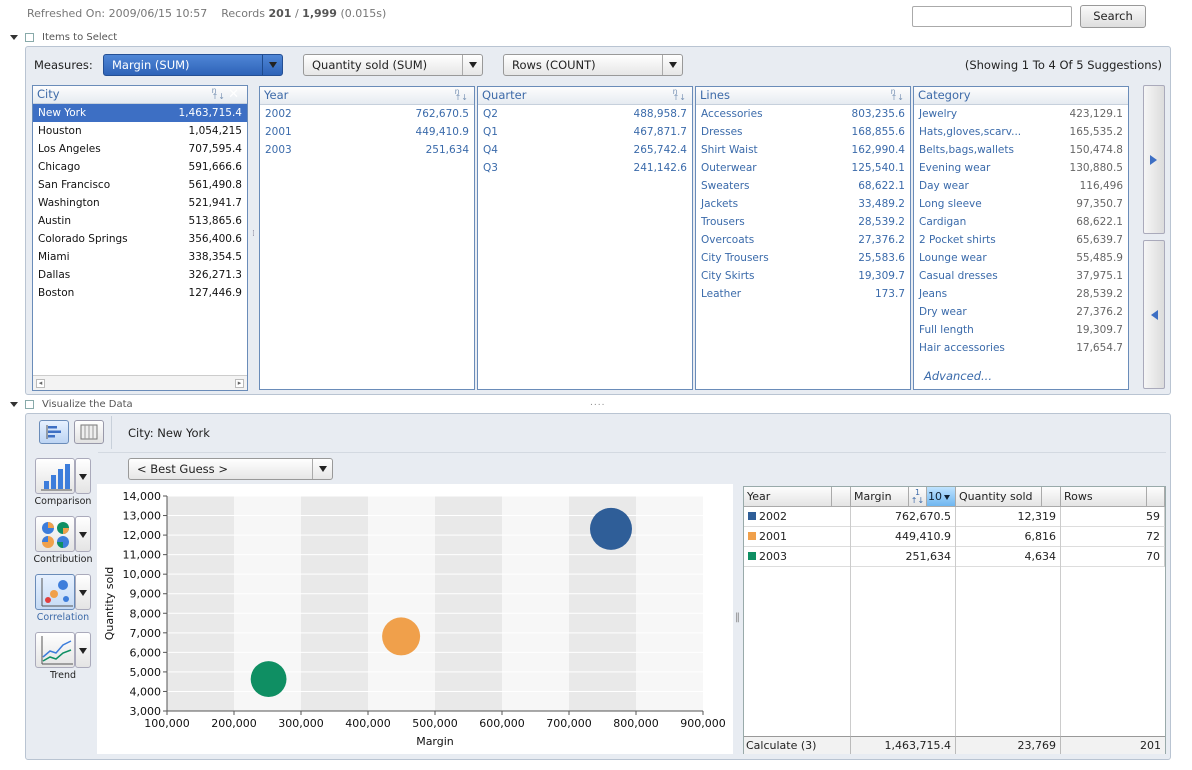 This screenshot has height=770, width=1192. I want to click on list-item: 2002 762,670.5, so click(367, 114).